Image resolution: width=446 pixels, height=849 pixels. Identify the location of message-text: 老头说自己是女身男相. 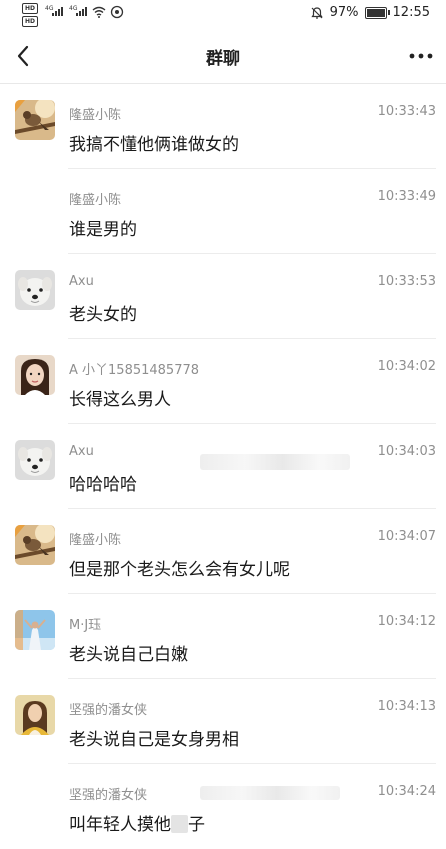
(154, 740).